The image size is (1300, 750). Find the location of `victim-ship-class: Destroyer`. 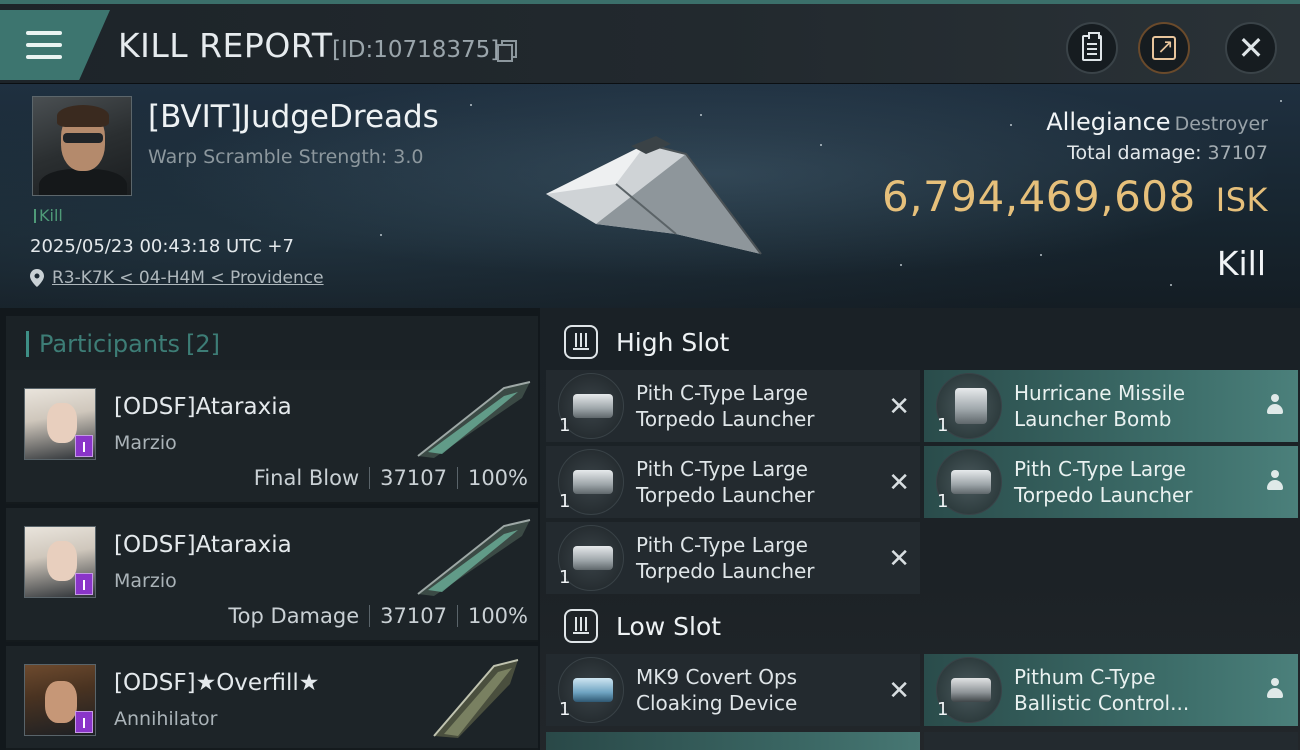

victim-ship-class: Destroyer is located at coordinates (1221, 124).